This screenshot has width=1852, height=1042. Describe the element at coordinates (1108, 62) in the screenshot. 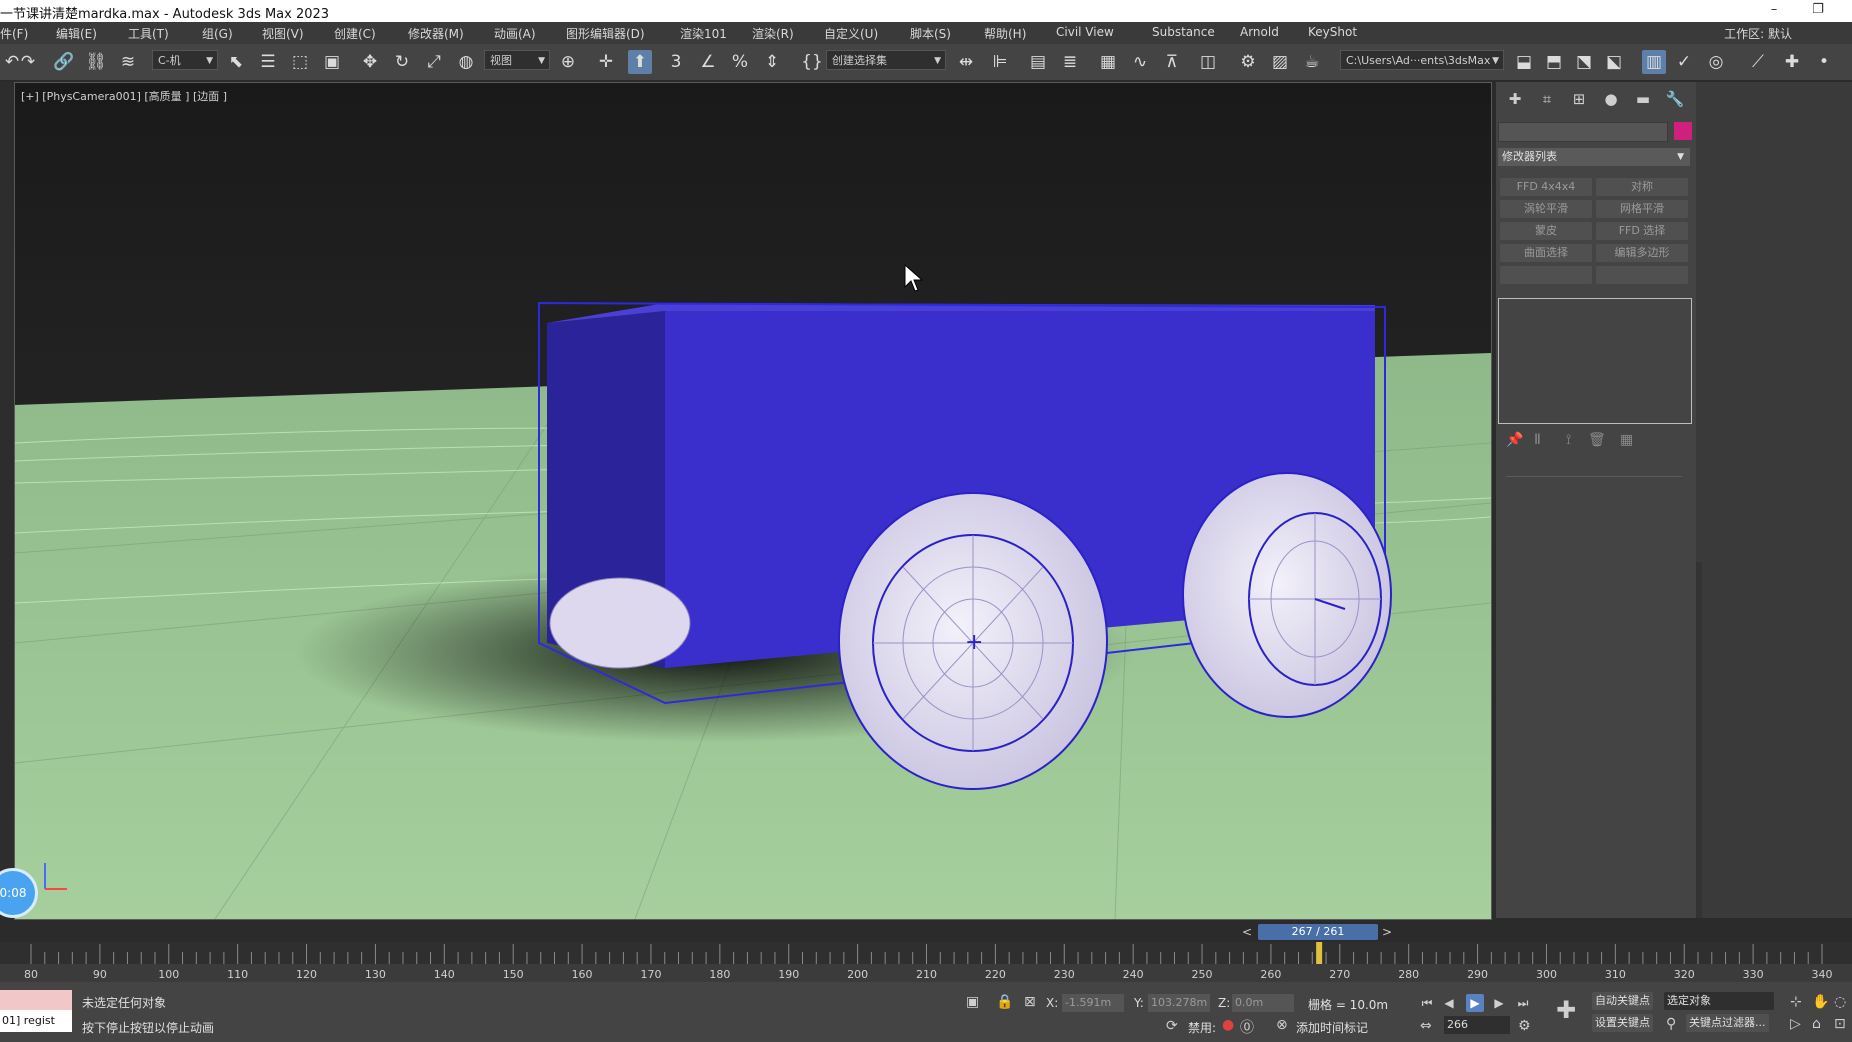

I see `ribbon-toggle-icon: ▦` at that location.